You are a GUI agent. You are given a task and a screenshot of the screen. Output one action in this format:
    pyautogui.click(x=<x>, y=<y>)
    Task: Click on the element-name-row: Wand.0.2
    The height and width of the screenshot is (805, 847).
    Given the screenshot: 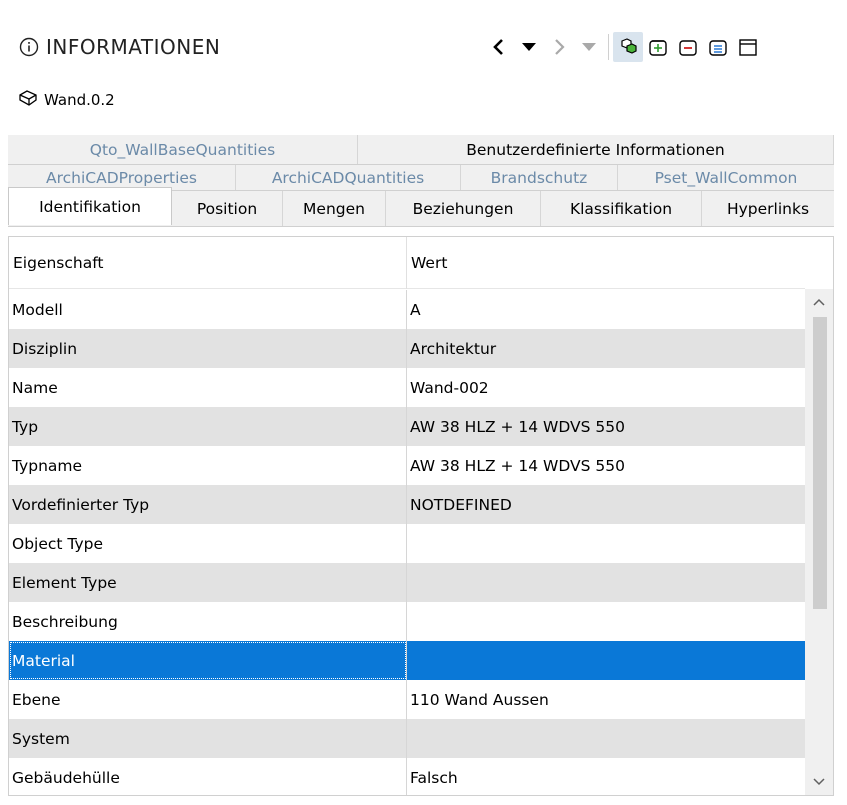 What is the action you would take?
    pyautogui.click(x=66, y=100)
    